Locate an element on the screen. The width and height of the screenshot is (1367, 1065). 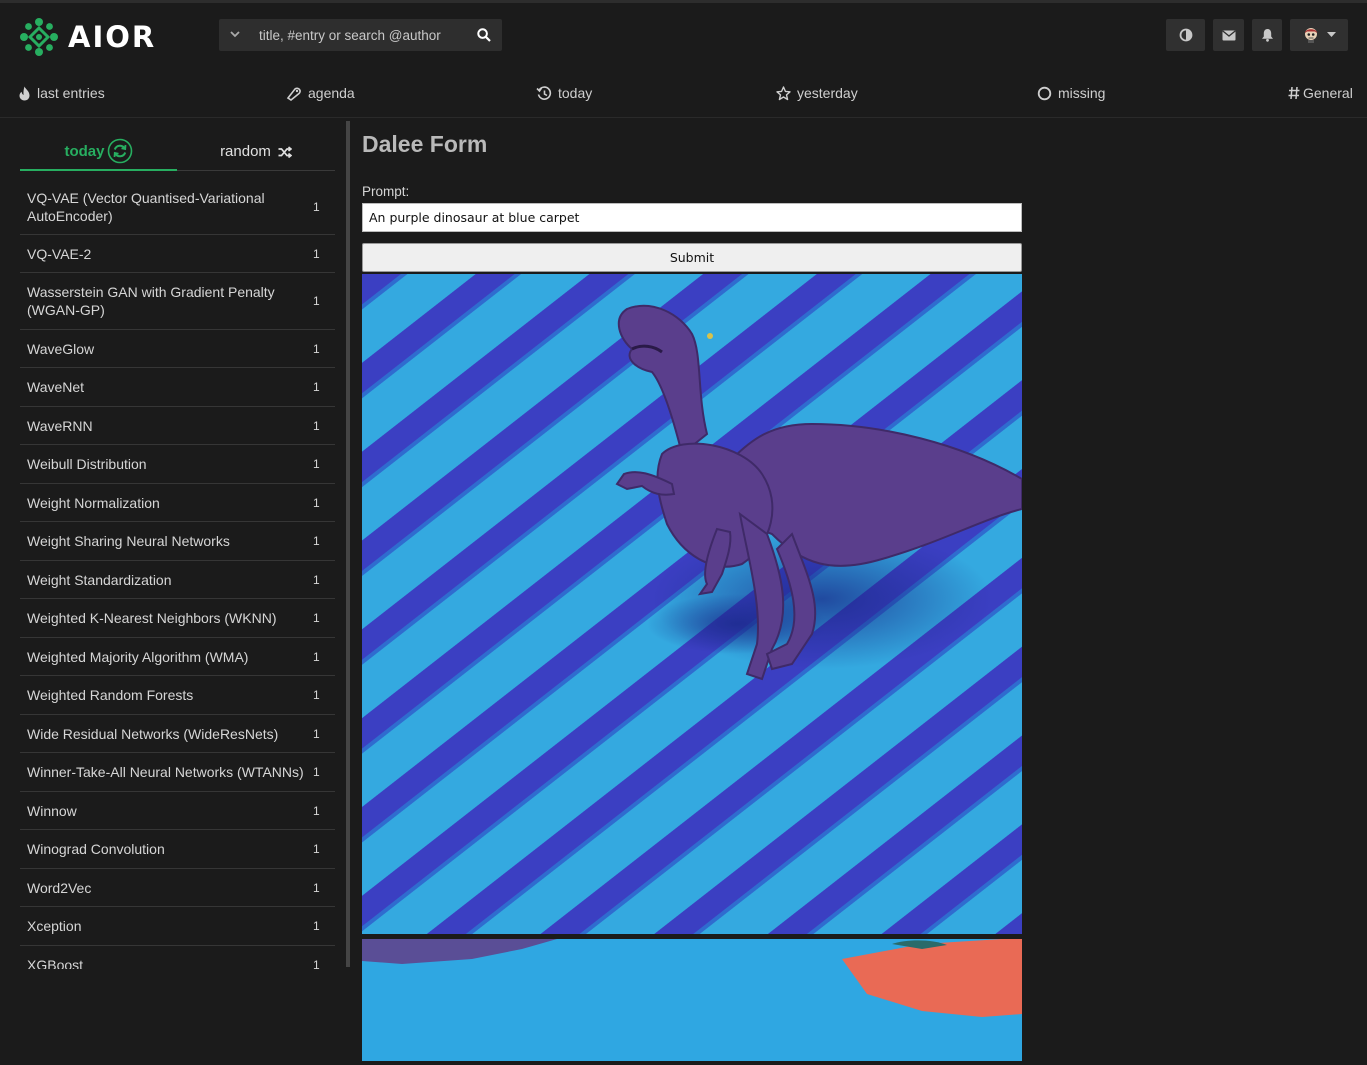
mail-icon is located at coordinates (1228, 34).